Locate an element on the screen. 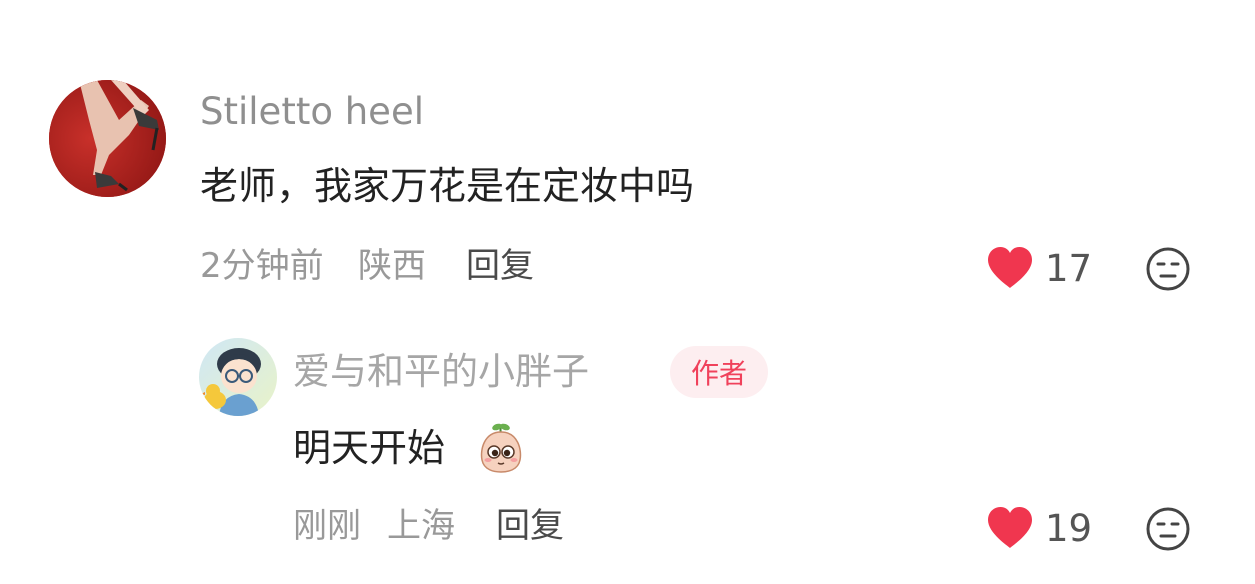  peach-emoji-icon is located at coordinates (501, 447).